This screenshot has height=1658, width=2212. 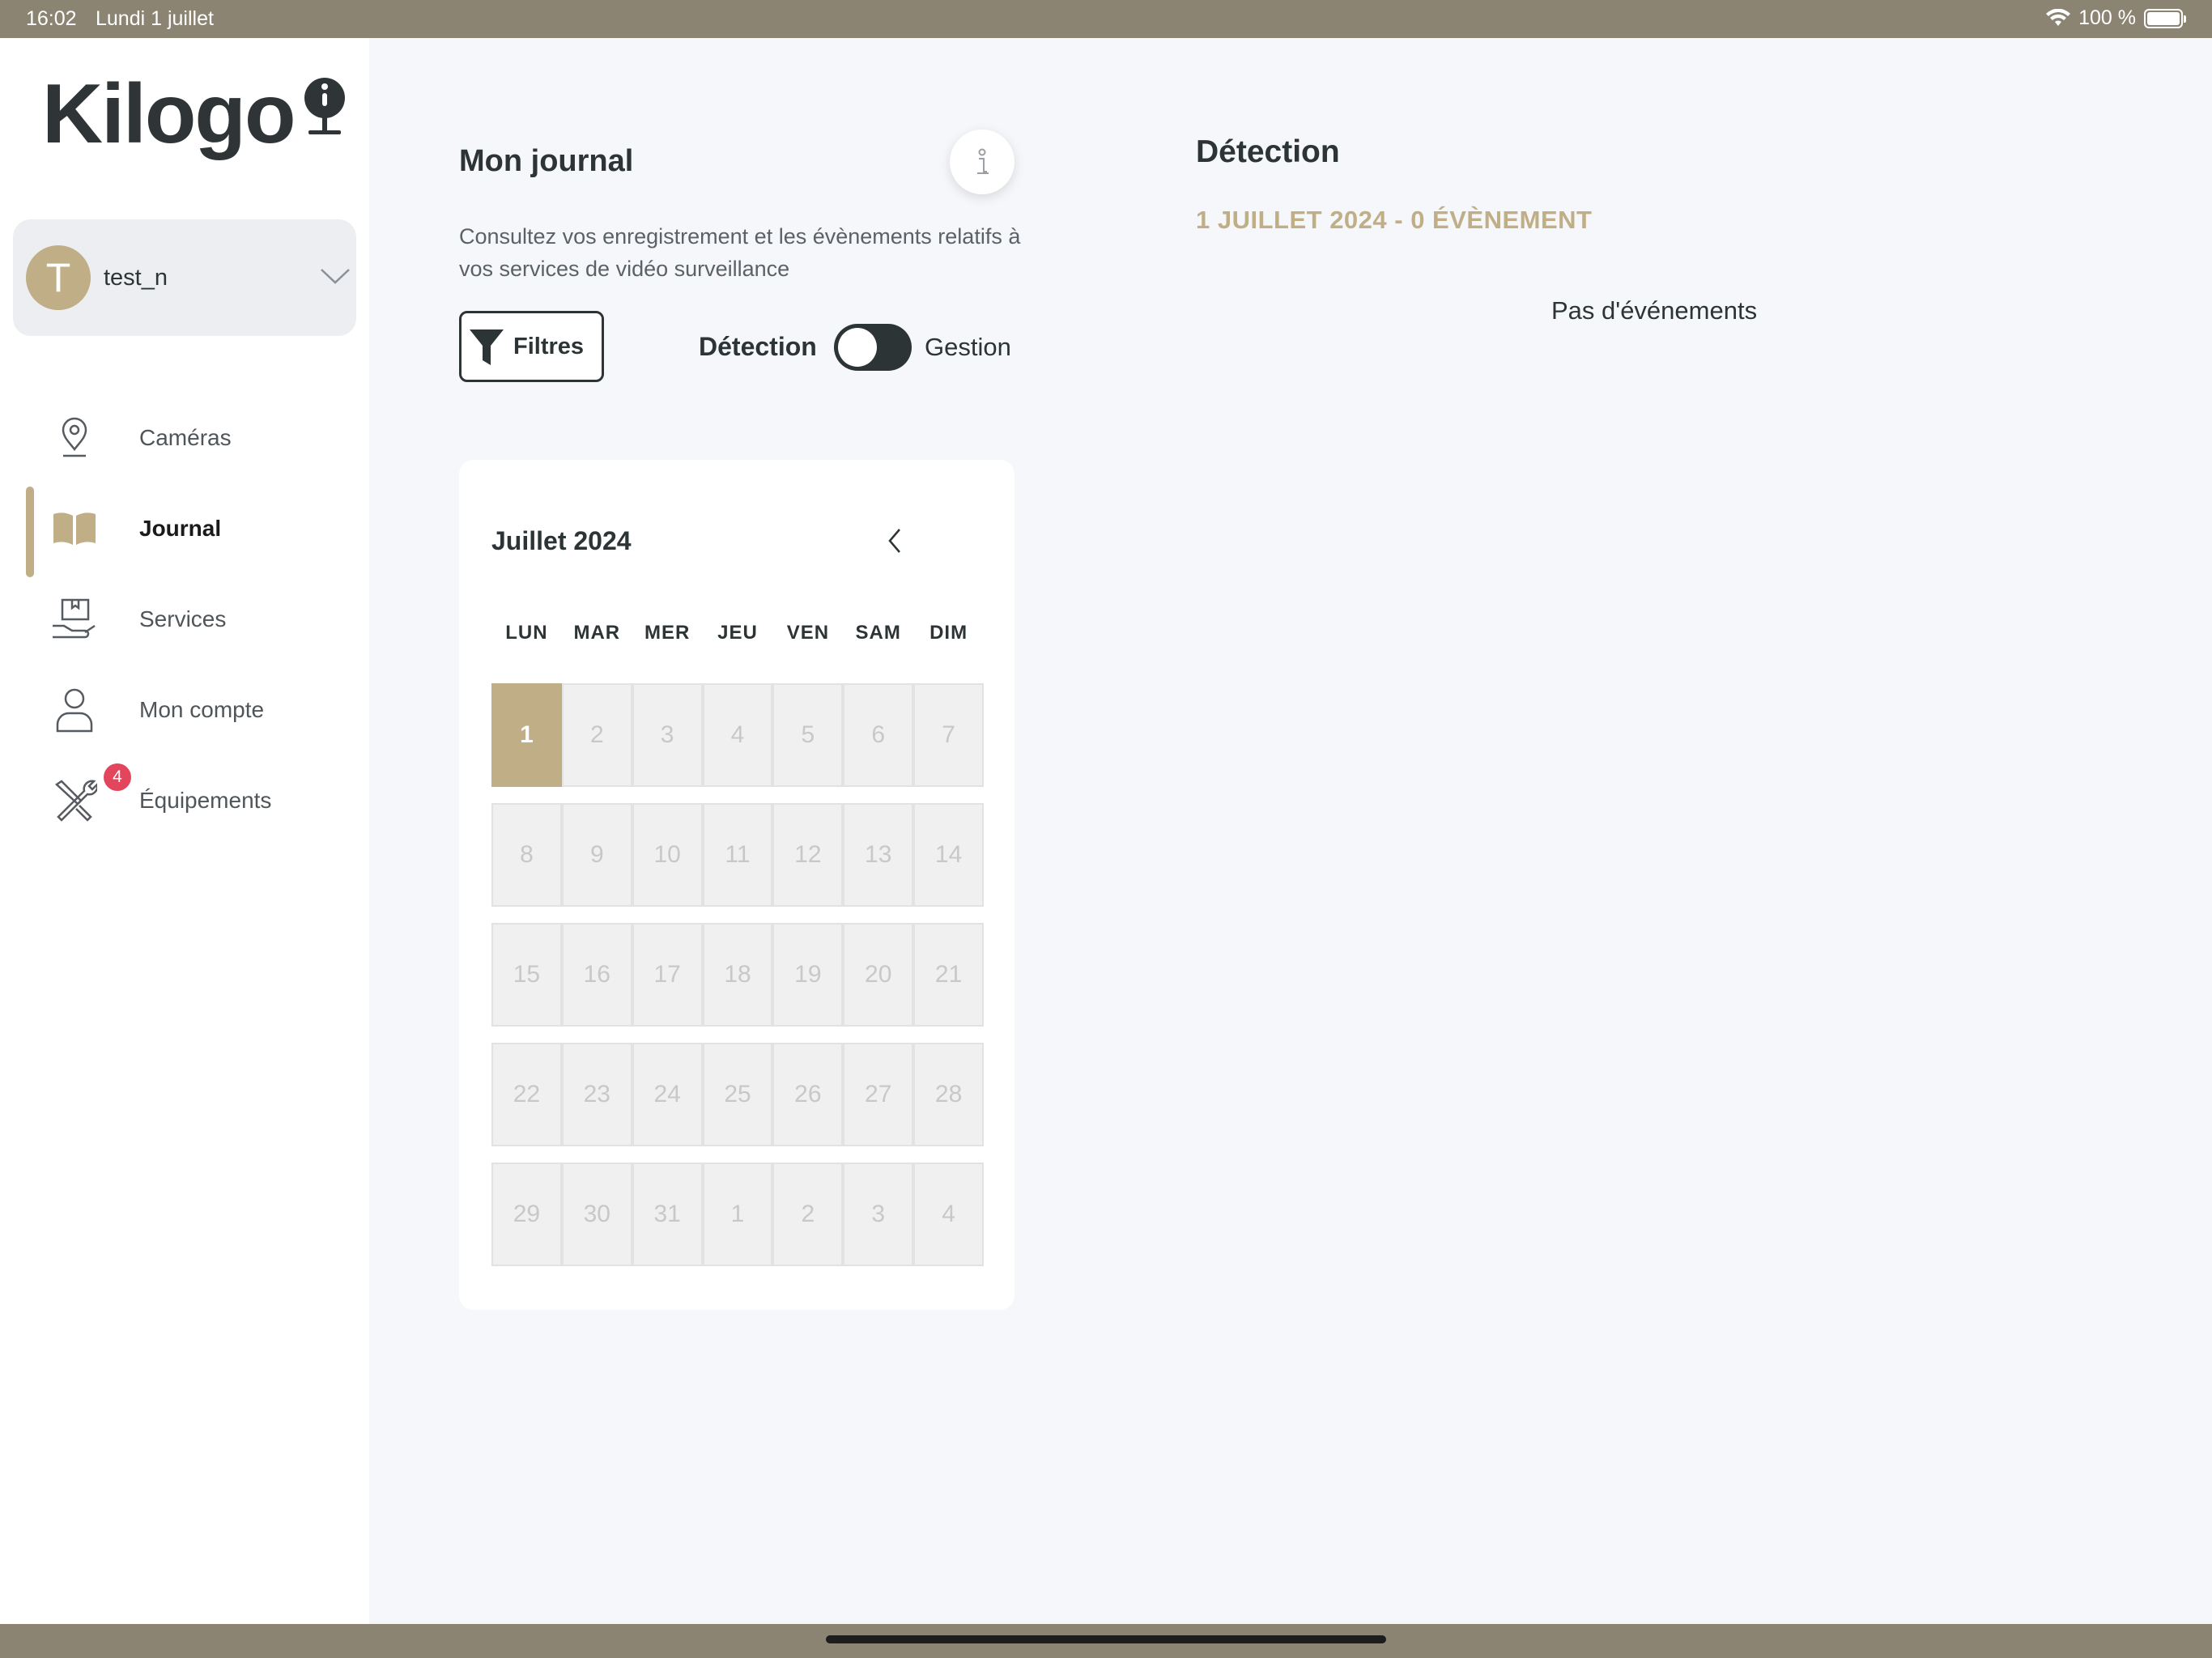 What do you see at coordinates (58, 277) in the screenshot?
I see `avatar: T` at bounding box center [58, 277].